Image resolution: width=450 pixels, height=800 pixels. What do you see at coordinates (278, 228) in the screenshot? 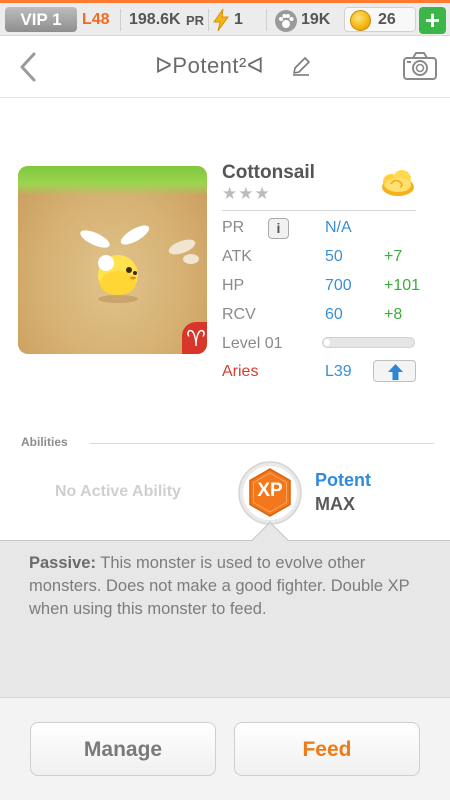
I see `info-button: i` at bounding box center [278, 228].